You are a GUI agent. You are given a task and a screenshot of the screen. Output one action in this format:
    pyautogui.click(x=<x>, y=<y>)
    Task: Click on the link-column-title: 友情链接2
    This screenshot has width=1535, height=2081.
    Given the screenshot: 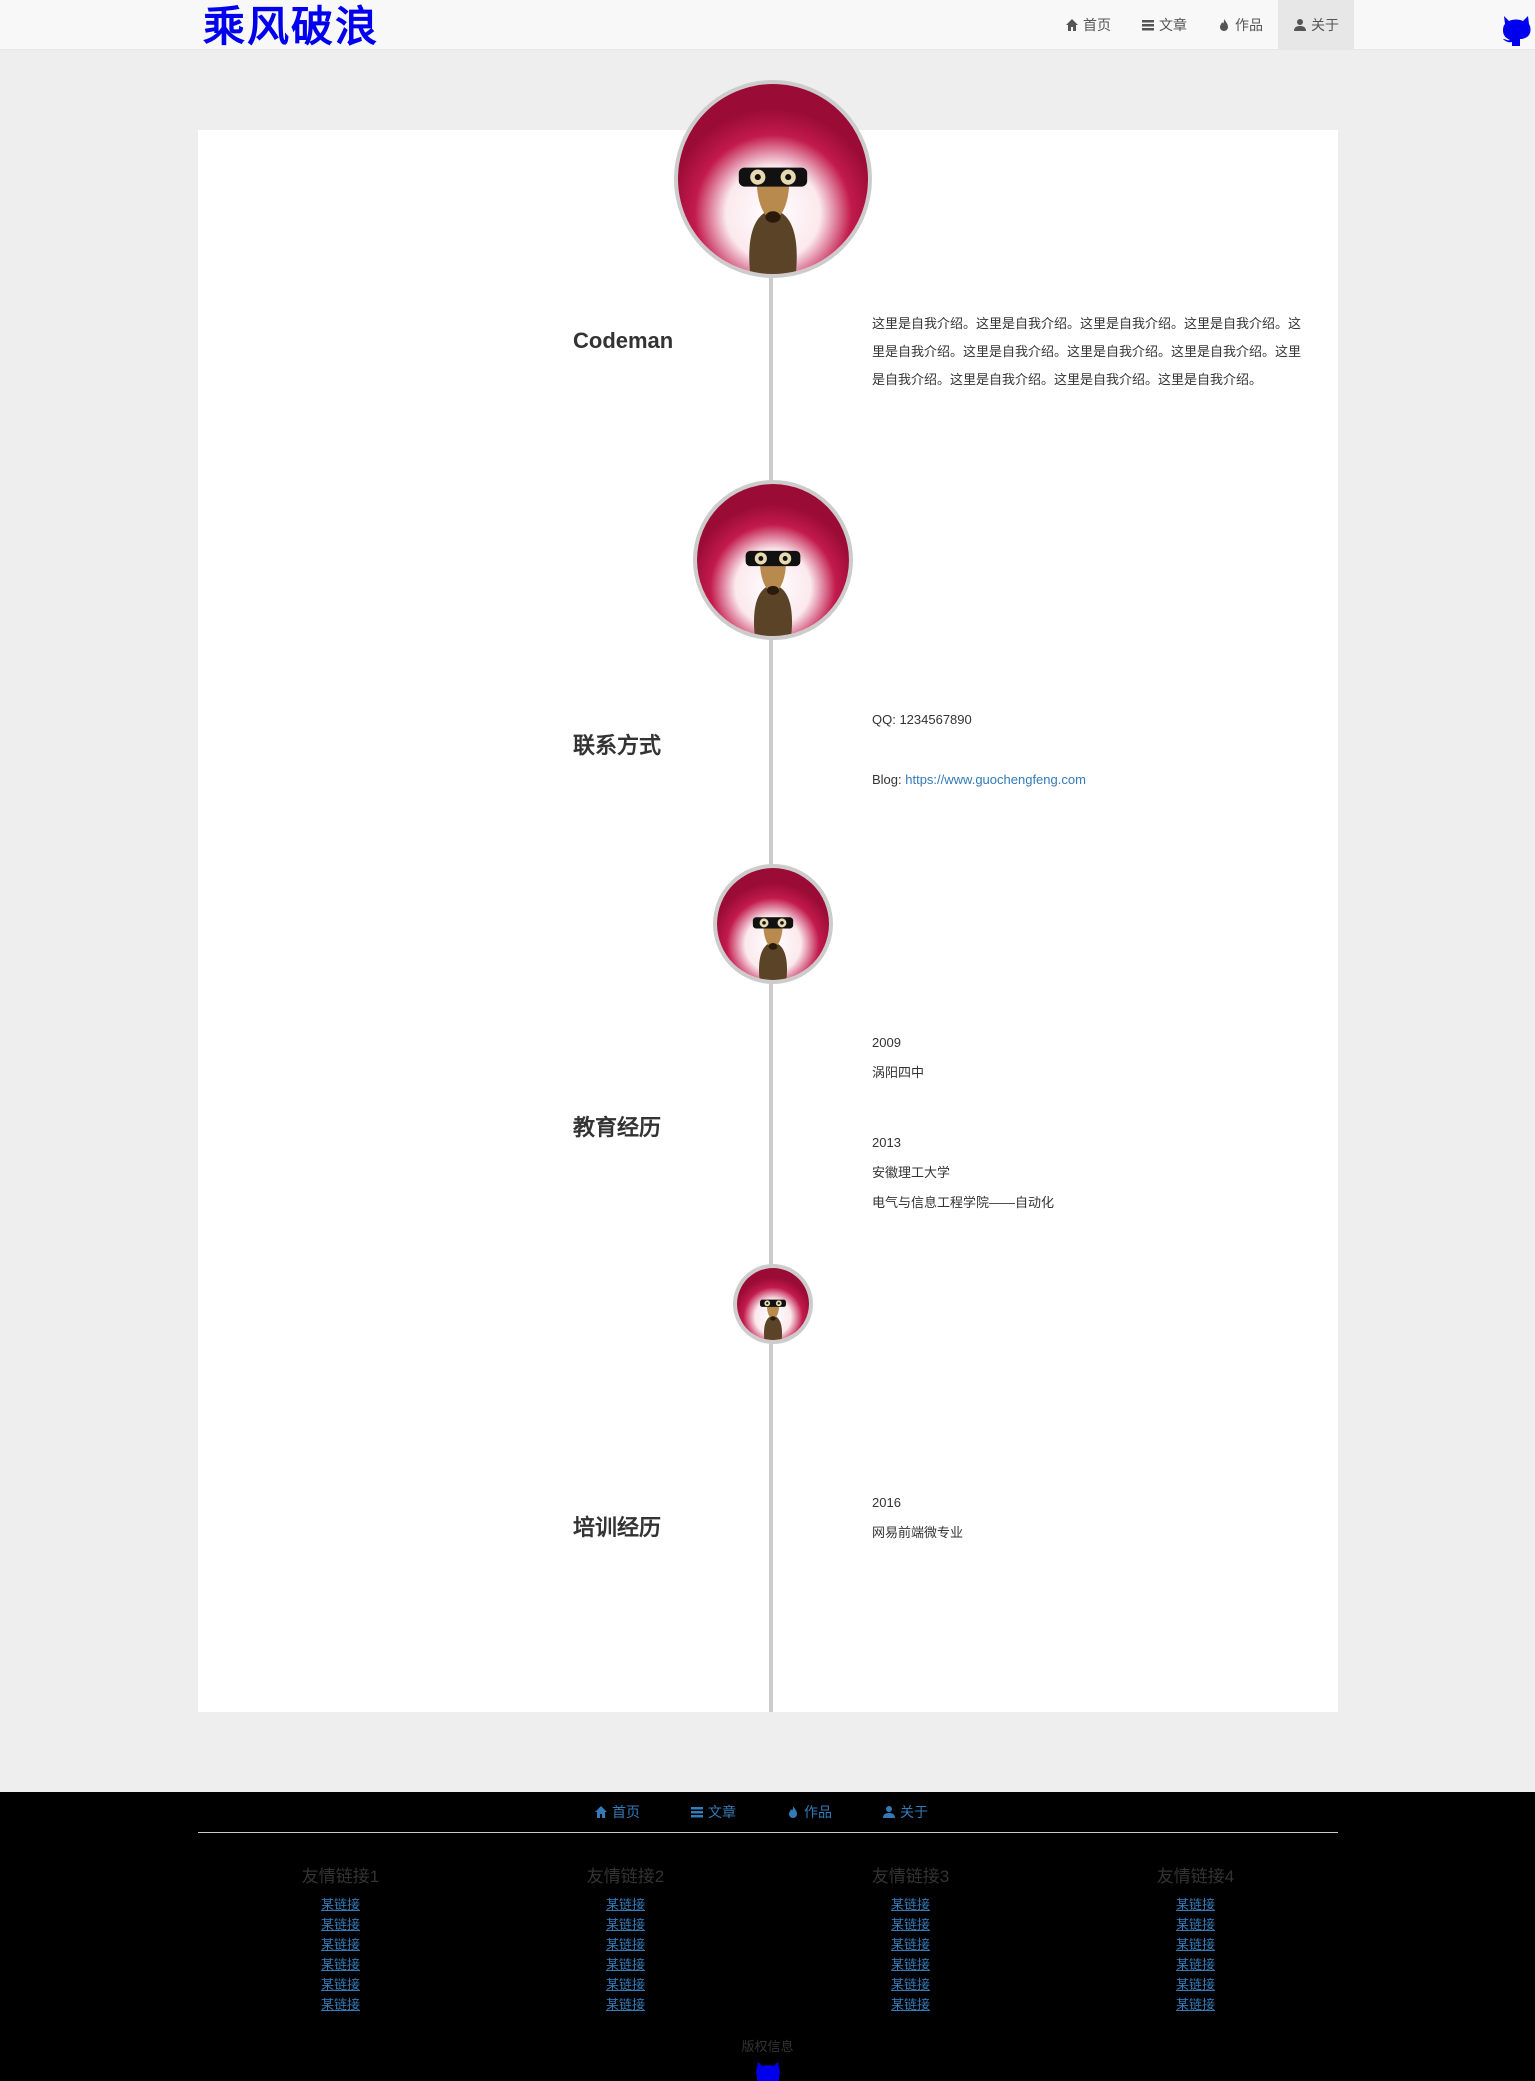 What is the action you would take?
    pyautogui.click(x=625, y=1876)
    